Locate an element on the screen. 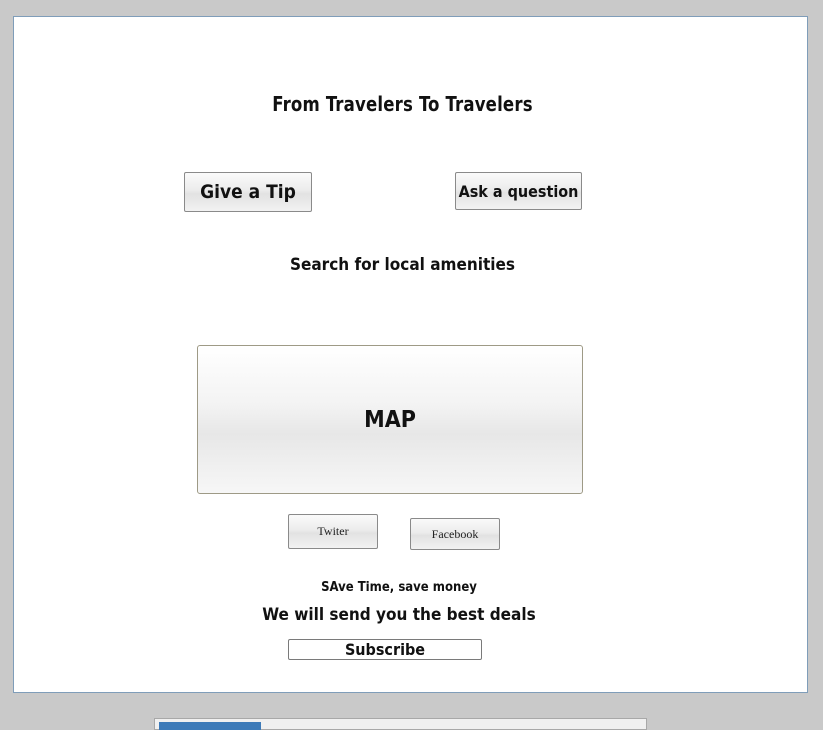  newsletter-headline: We will send you the best deals is located at coordinates (399, 615).